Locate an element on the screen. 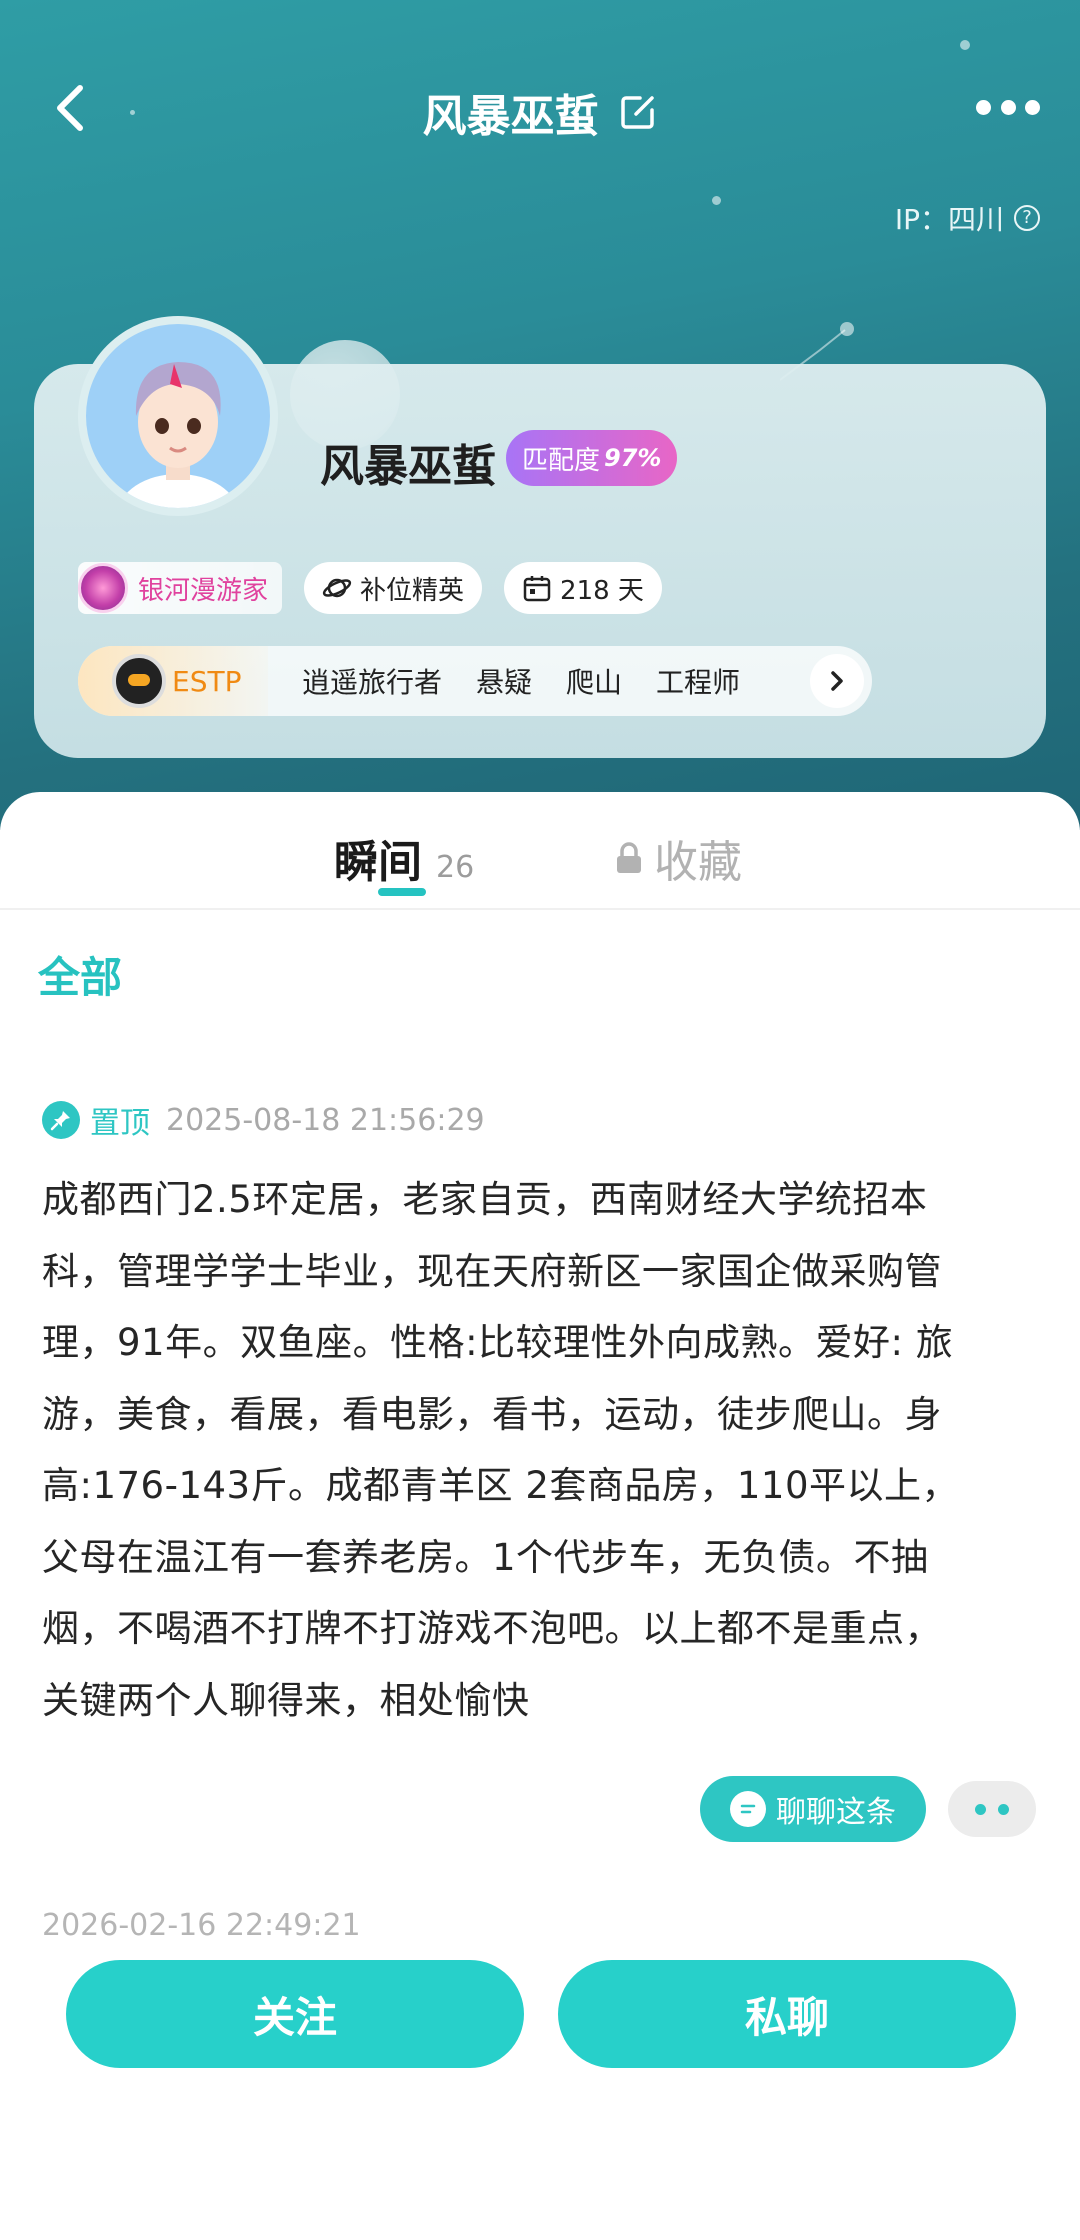 This screenshot has width=1080, height=2240. planet-icon is located at coordinates (337, 588).